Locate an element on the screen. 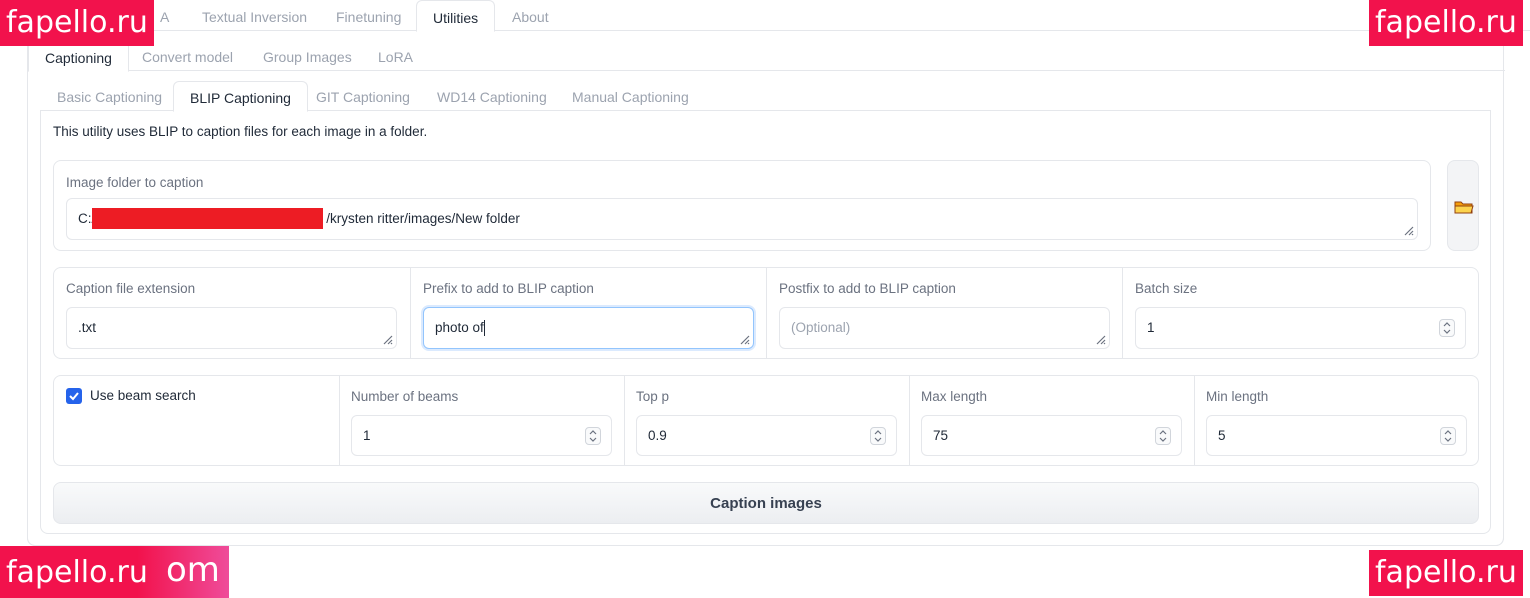 The image size is (1530, 598). tab-blip-captioning: BLIP Captioning is located at coordinates (240, 96).